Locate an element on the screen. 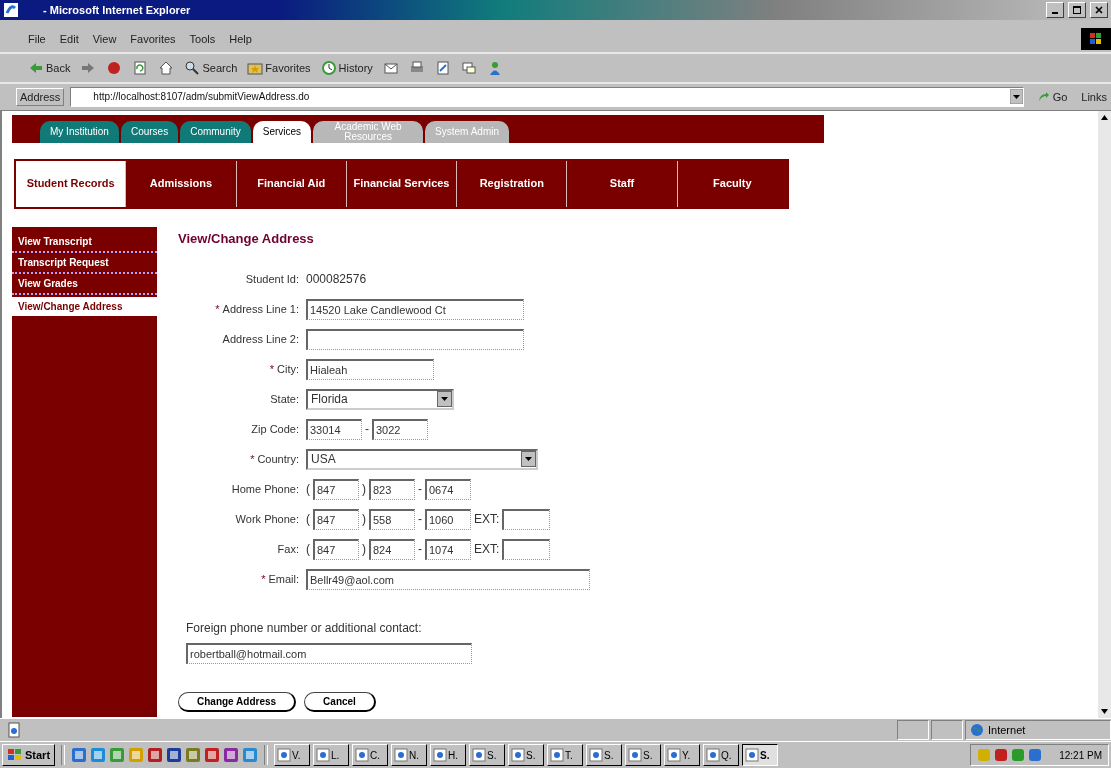  text-field: Hialeah is located at coordinates (370, 369).